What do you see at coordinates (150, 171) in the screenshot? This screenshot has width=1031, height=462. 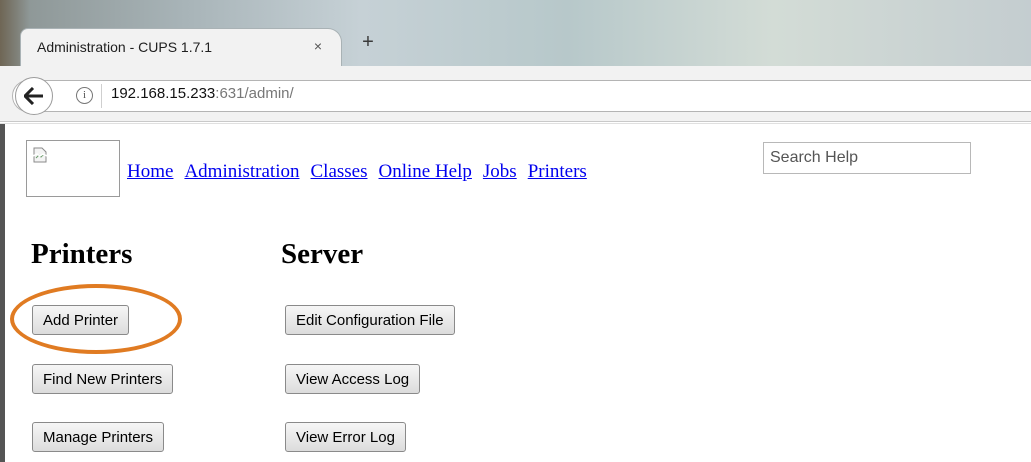 I see `nav-home-link: Home` at bounding box center [150, 171].